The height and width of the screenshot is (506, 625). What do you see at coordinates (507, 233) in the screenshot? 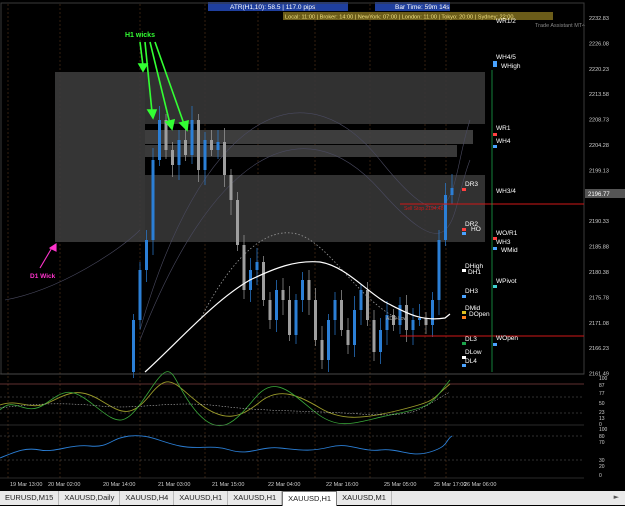
I see `level-wo-r1: WO/R1` at bounding box center [507, 233].